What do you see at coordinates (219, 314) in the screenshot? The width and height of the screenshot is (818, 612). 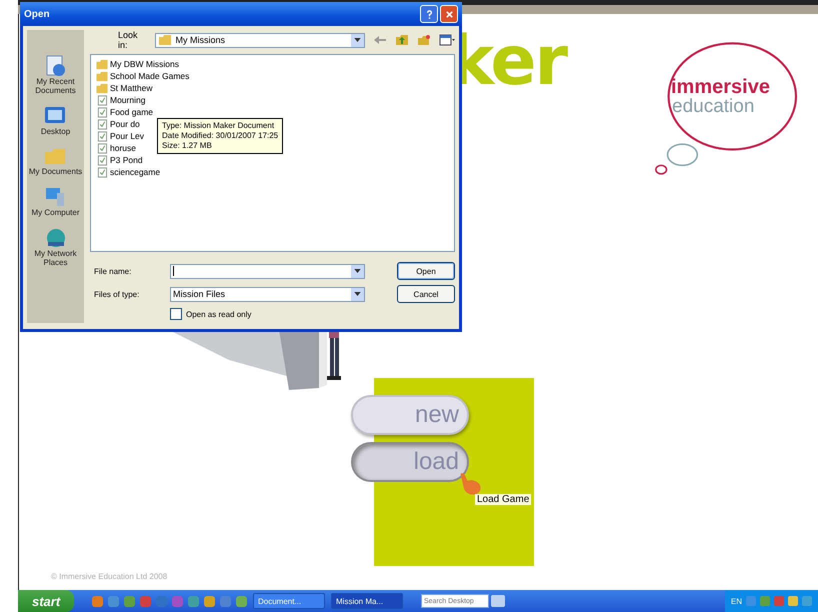 I see `read-only-label: Open as read only` at bounding box center [219, 314].